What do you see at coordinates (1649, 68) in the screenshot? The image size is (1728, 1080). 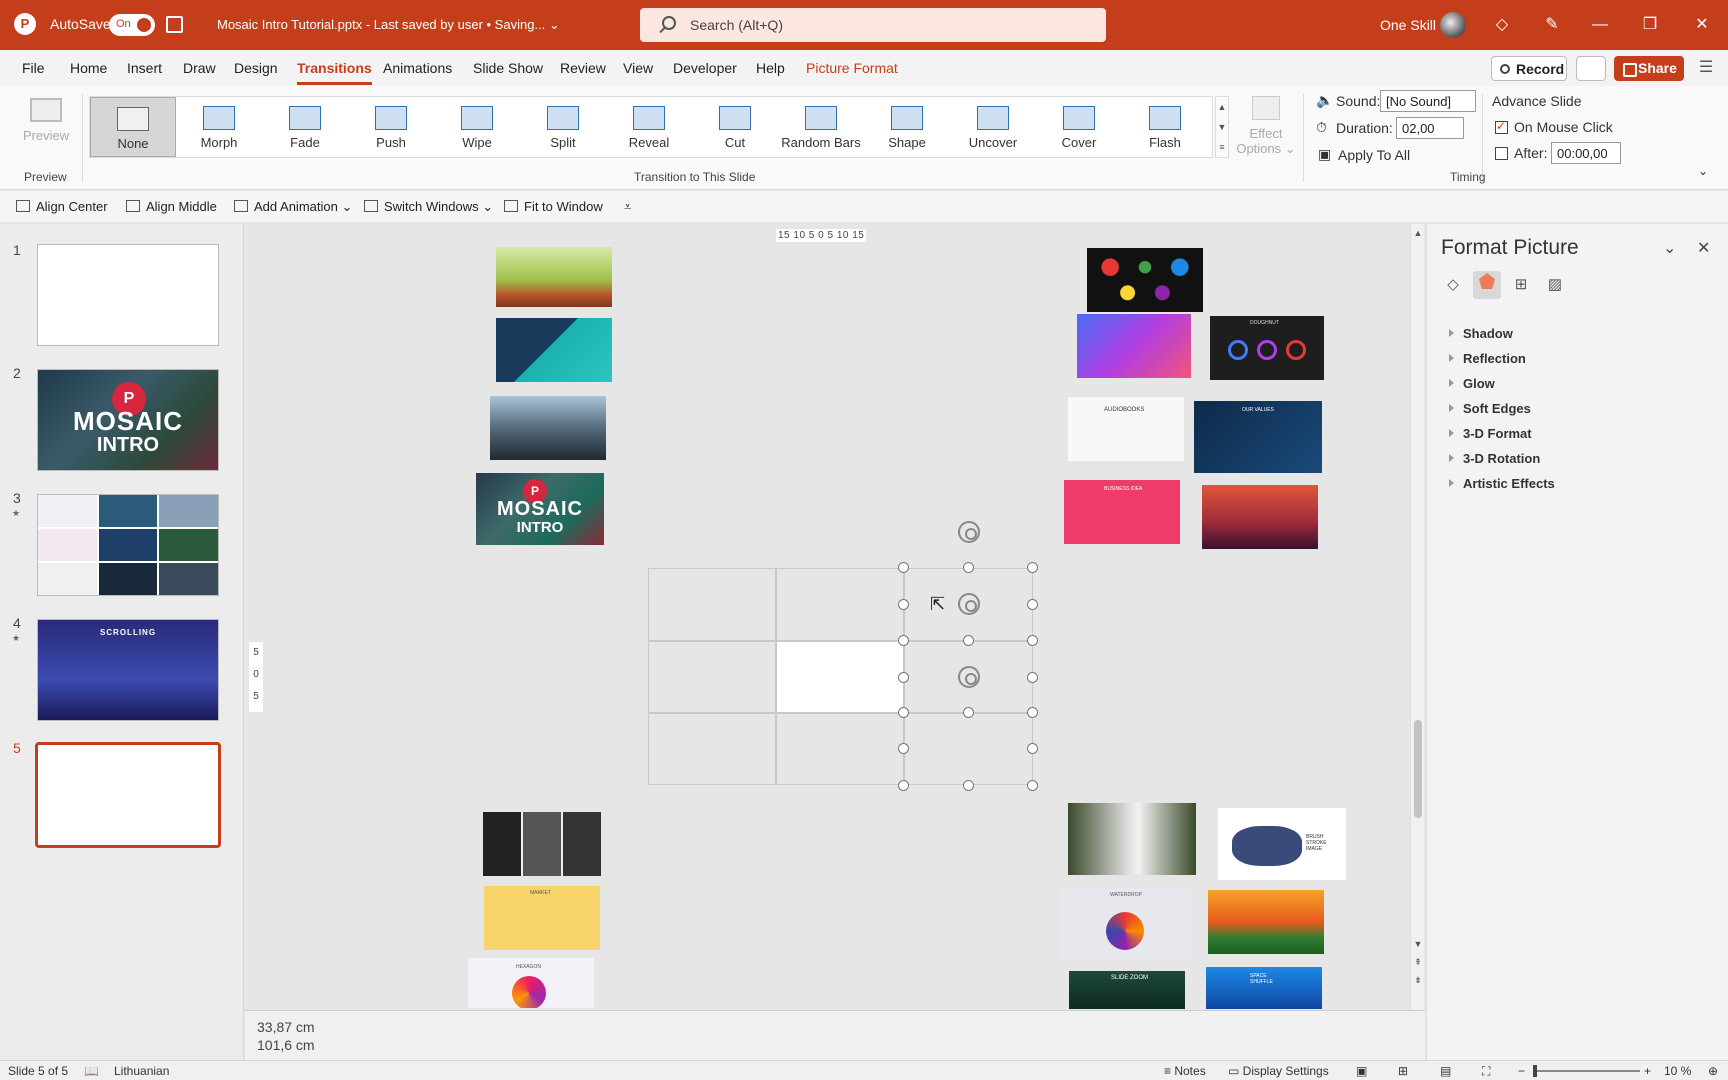 I see `share-button: Share` at bounding box center [1649, 68].